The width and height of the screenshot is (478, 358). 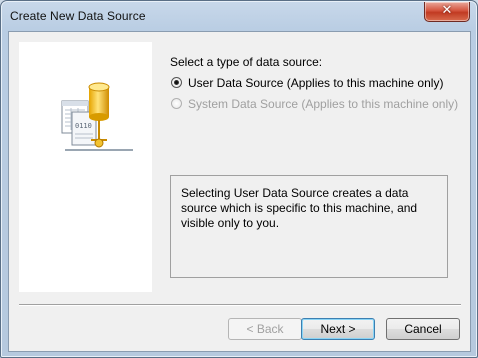 What do you see at coordinates (338, 329) in the screenshot?
I see `next-button: Next >` at bounding box center [338, 329].